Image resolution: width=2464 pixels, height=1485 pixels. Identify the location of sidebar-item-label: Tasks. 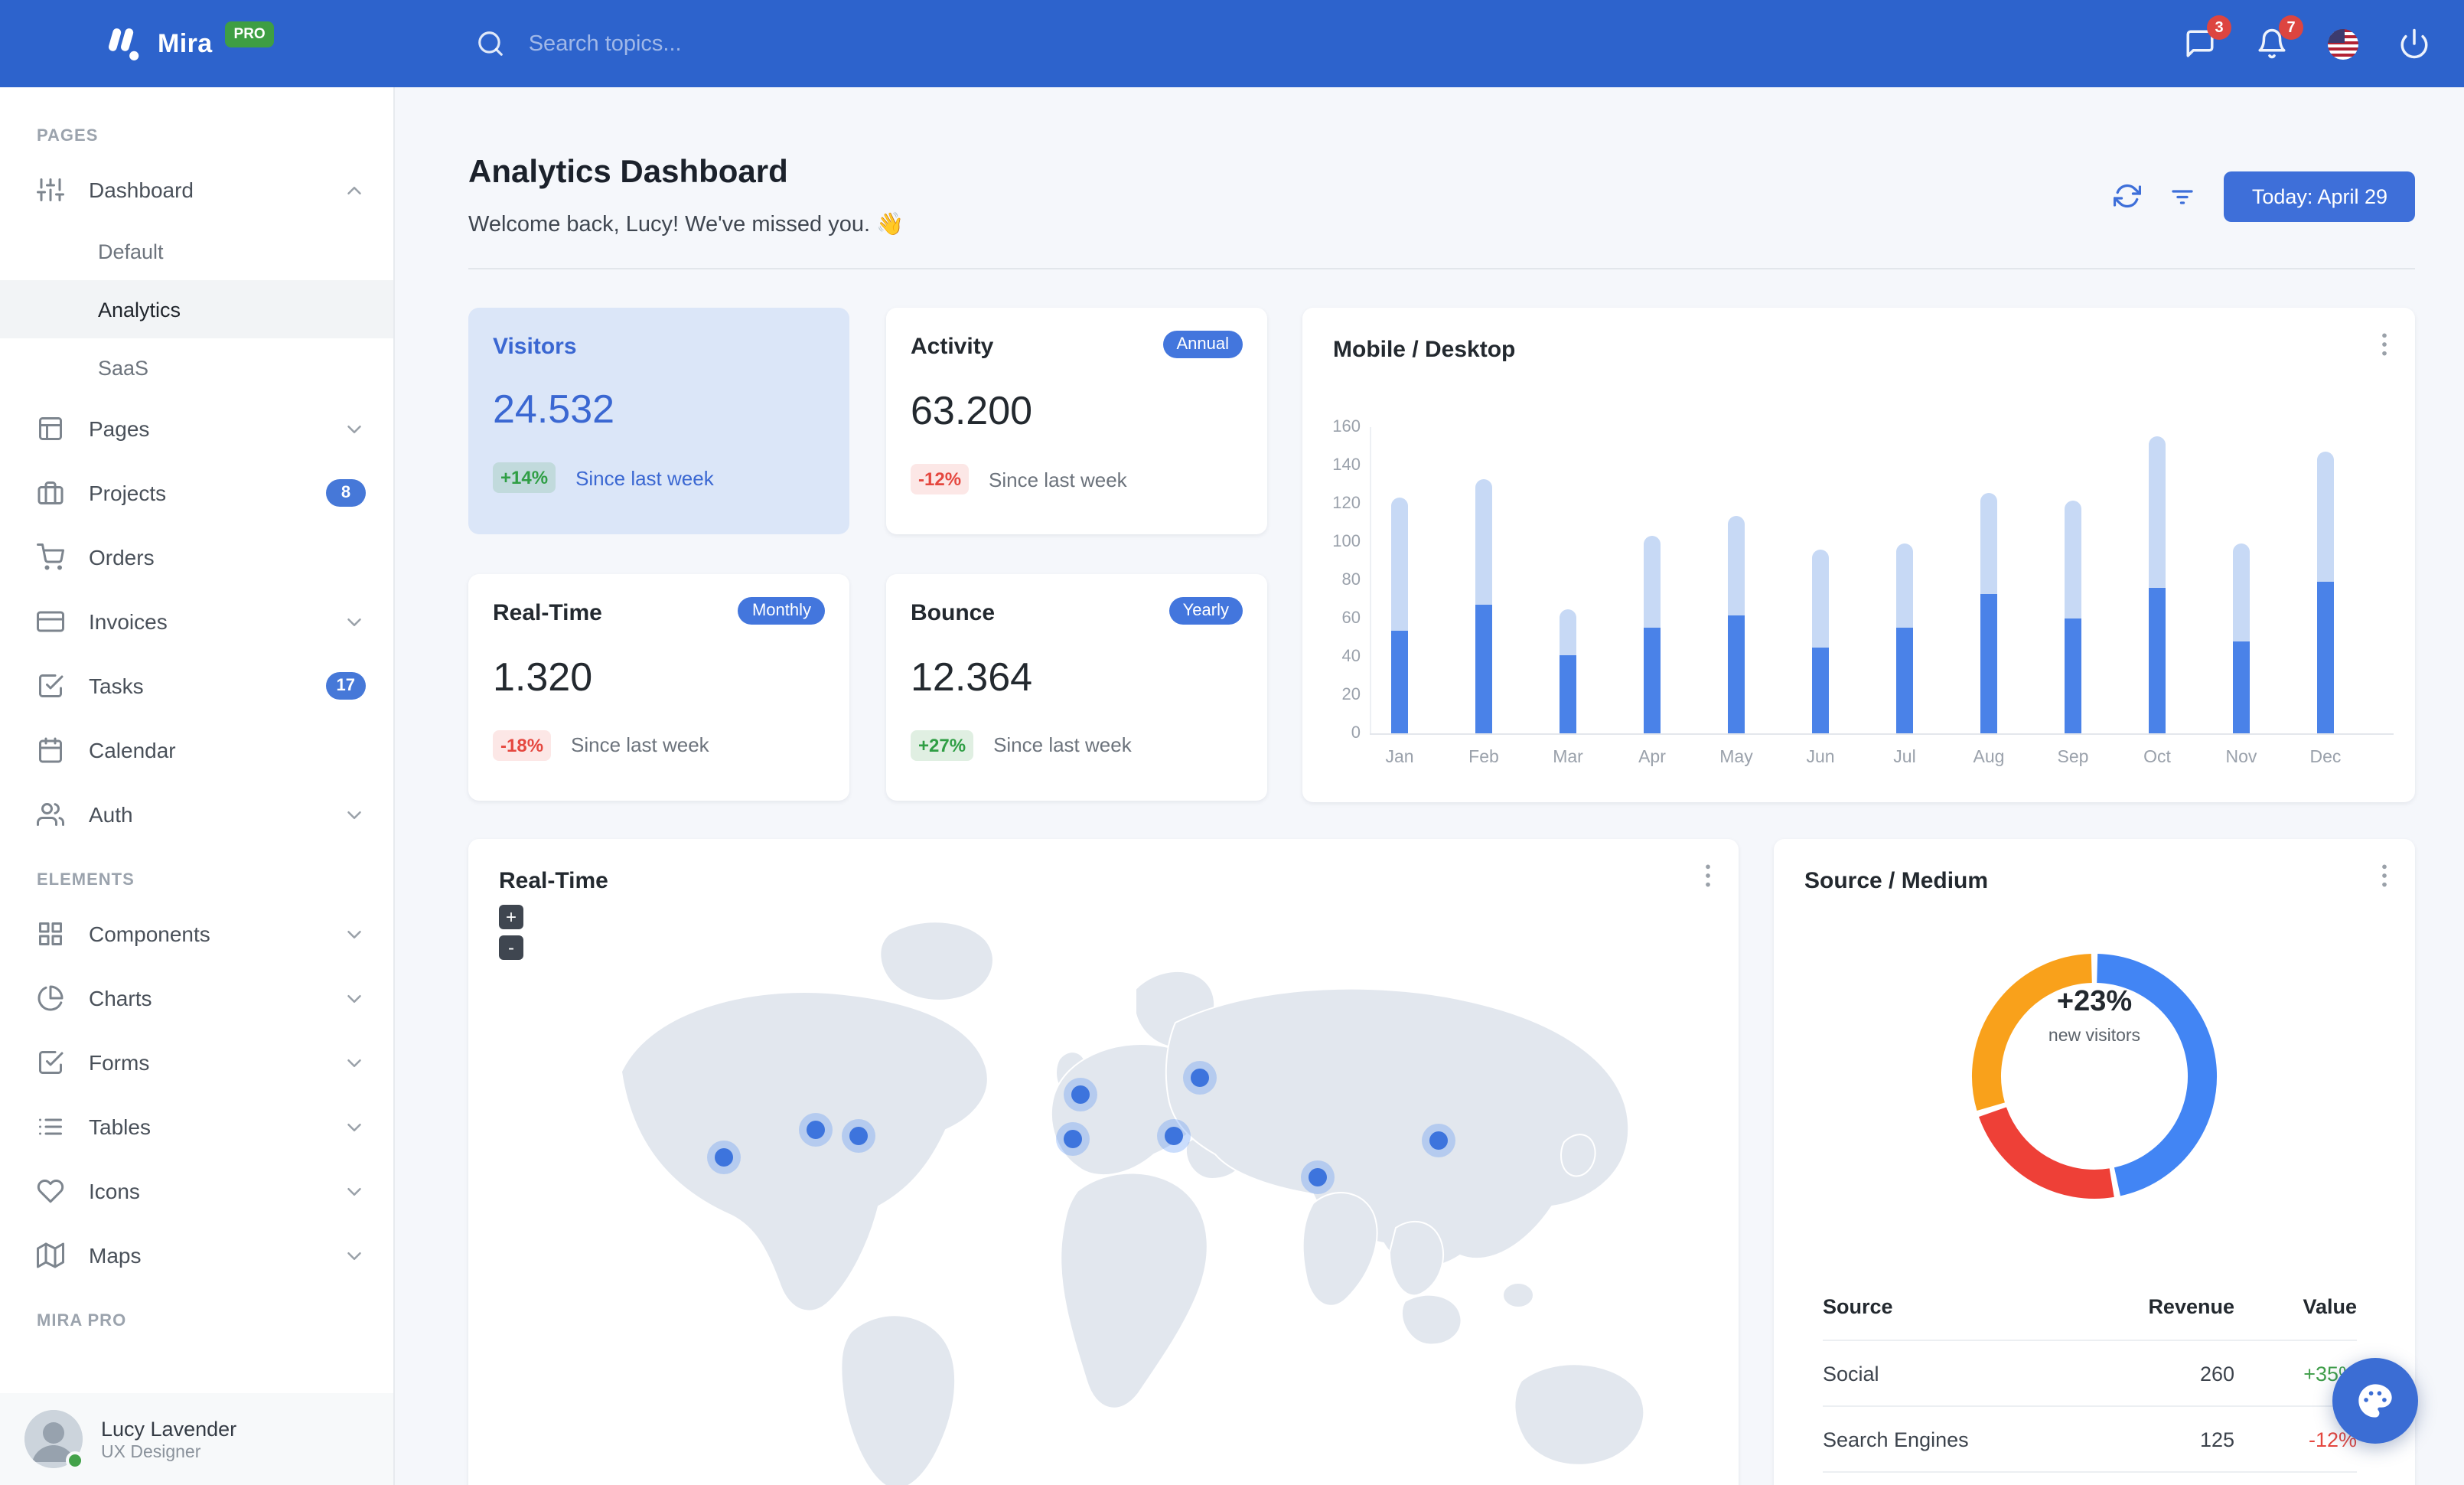
(117, 686).